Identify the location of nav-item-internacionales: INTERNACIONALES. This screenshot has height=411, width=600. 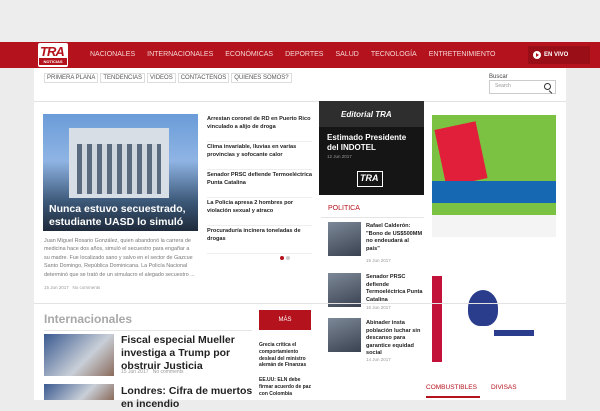
(180, 55).